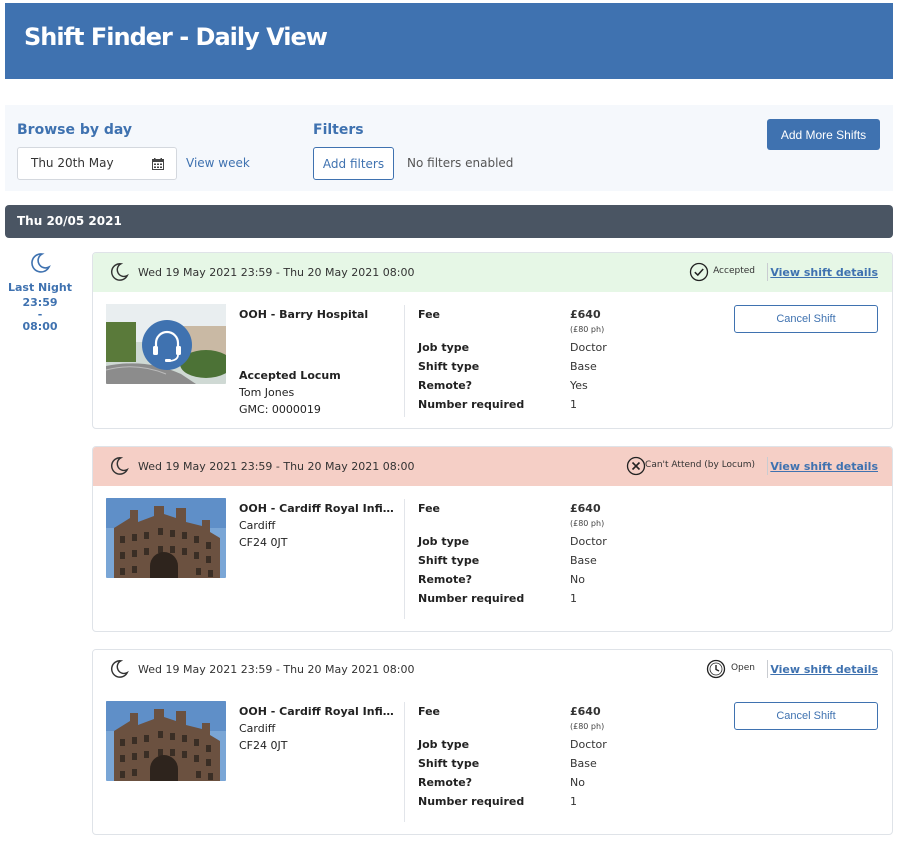 Image resolution: width=901 pixels, height=845 pixels. I want to click on browse-by-day-label: Browse by day, so click(75, 130).